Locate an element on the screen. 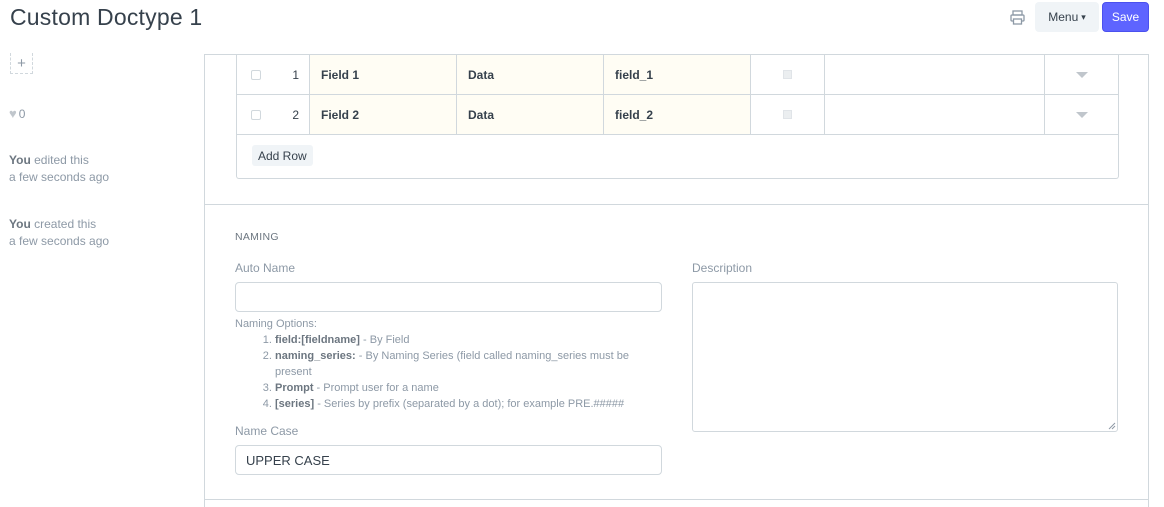 Image resolution: width=1164 pixels, height=507 pixels. caret-down-icon: ▾ is located at coordinates (1083, 16).